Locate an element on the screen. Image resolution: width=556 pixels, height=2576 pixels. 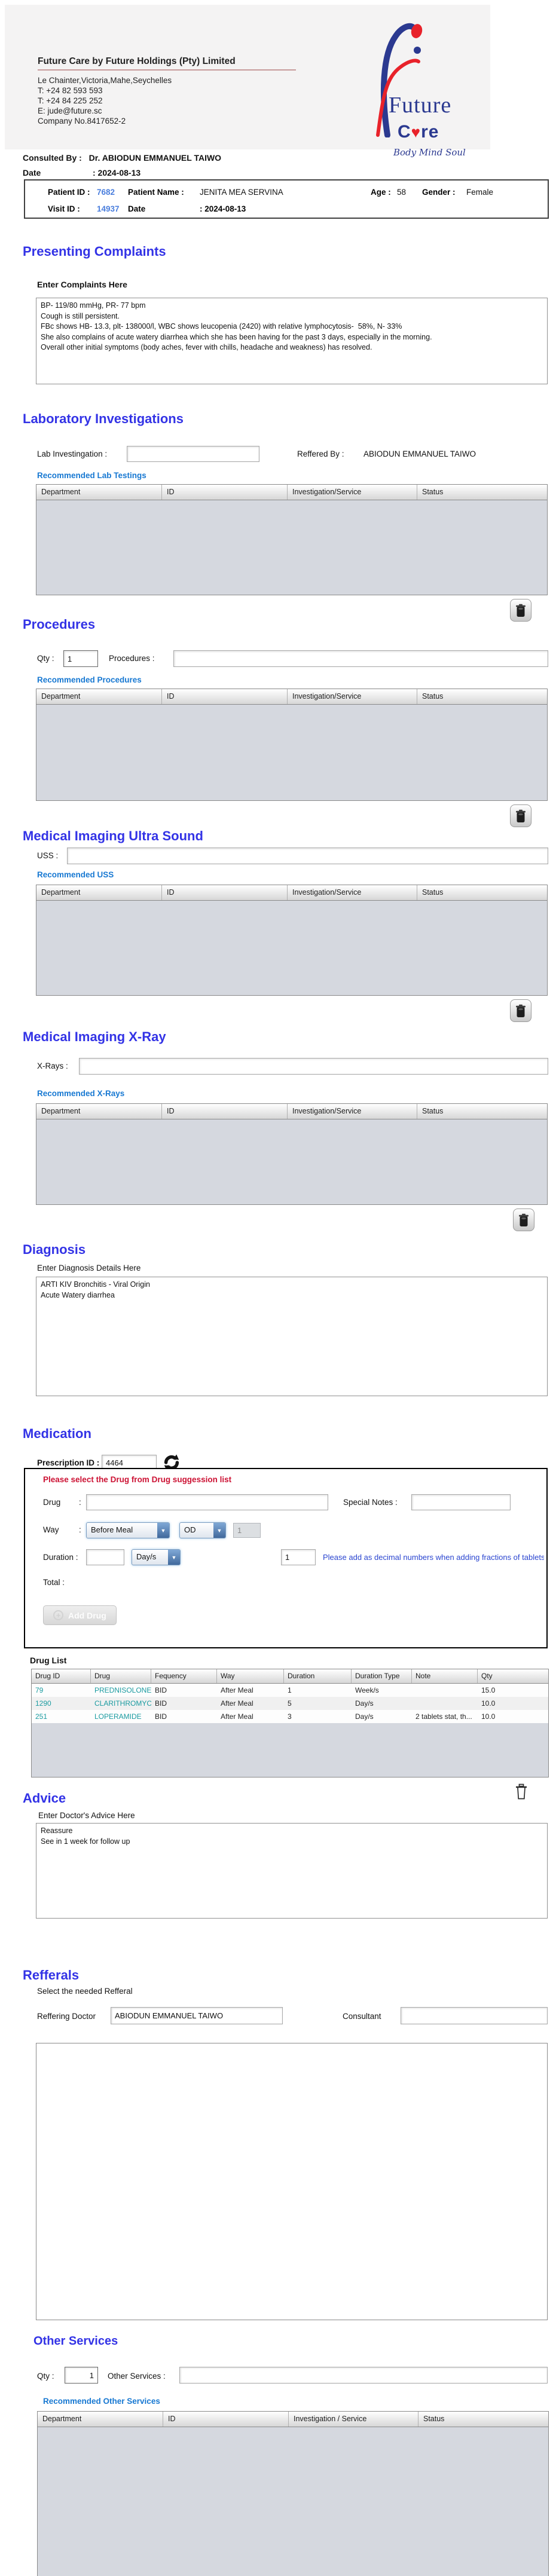
xray-input is located at coordinates (314, 1066).